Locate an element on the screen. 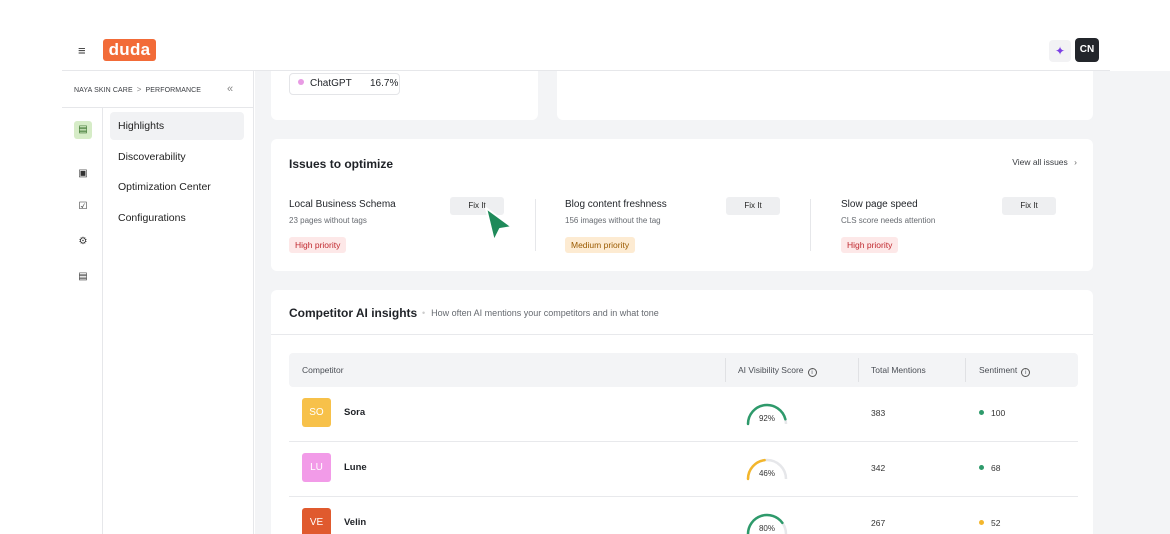 The image size is (1170, 534). platform-chip-chatgpt: ChatGPT 16.7% is located at coordinates (344, 84).